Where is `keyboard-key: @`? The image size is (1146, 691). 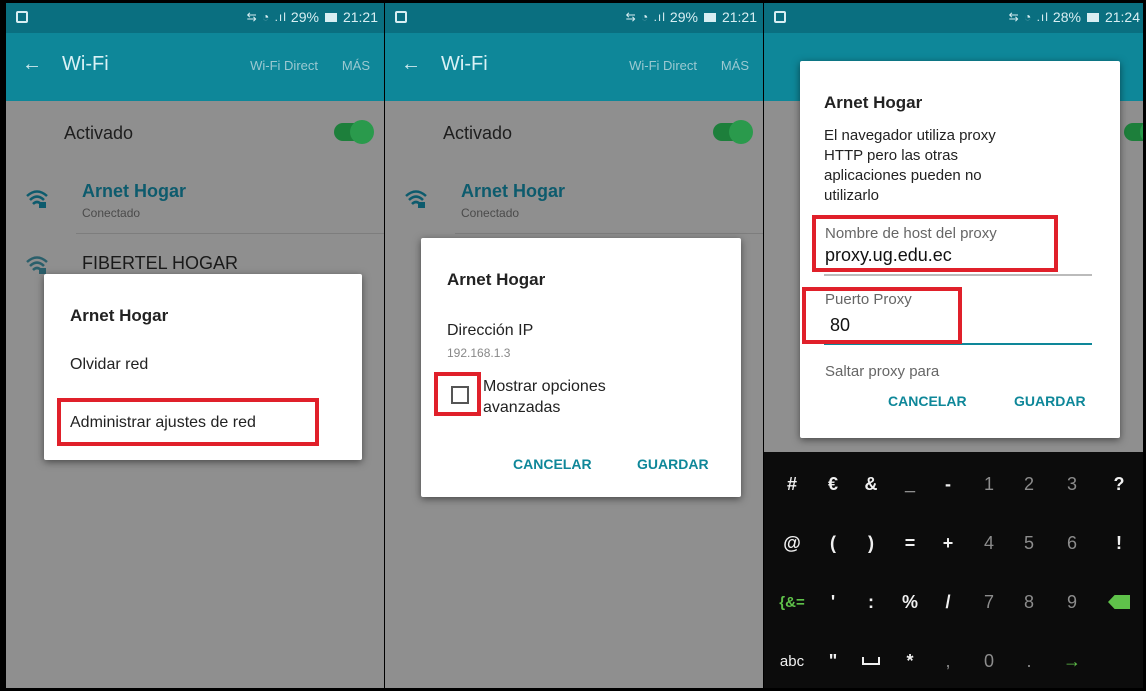
keyboard-key: @ is located at coordinates (792, 543).